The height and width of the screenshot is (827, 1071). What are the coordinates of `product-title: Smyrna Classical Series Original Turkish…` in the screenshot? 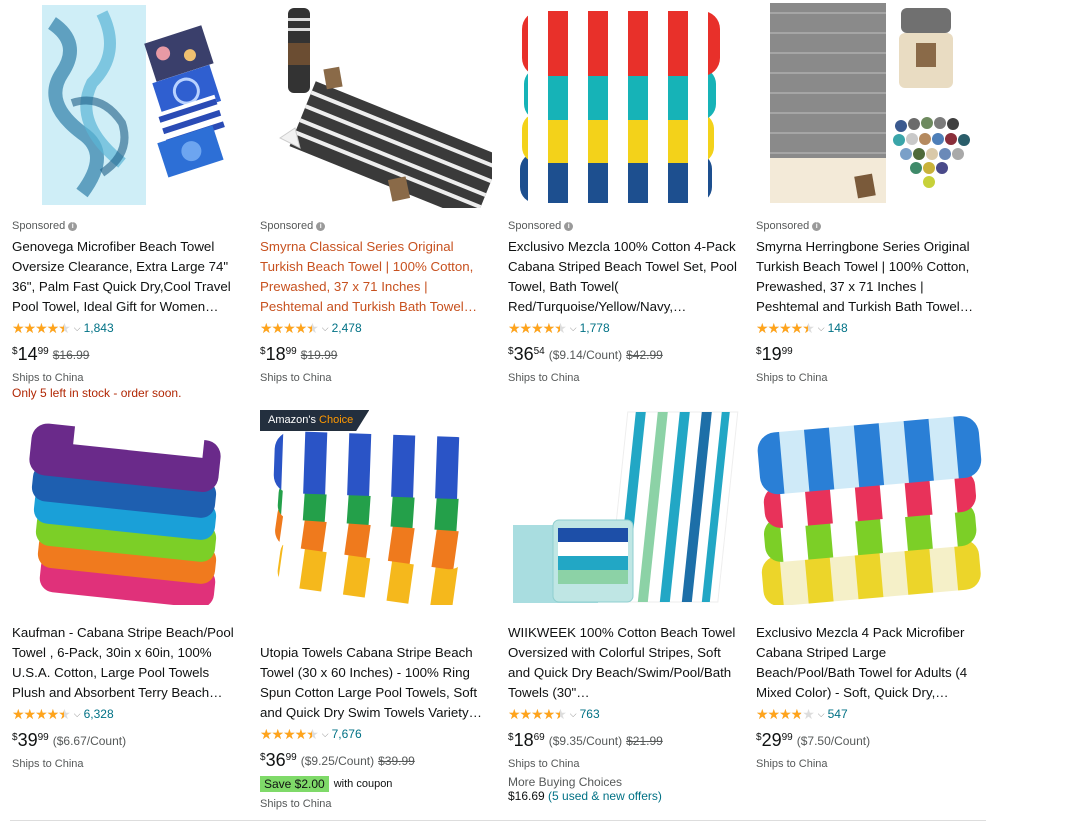 It's located at (376, 277).